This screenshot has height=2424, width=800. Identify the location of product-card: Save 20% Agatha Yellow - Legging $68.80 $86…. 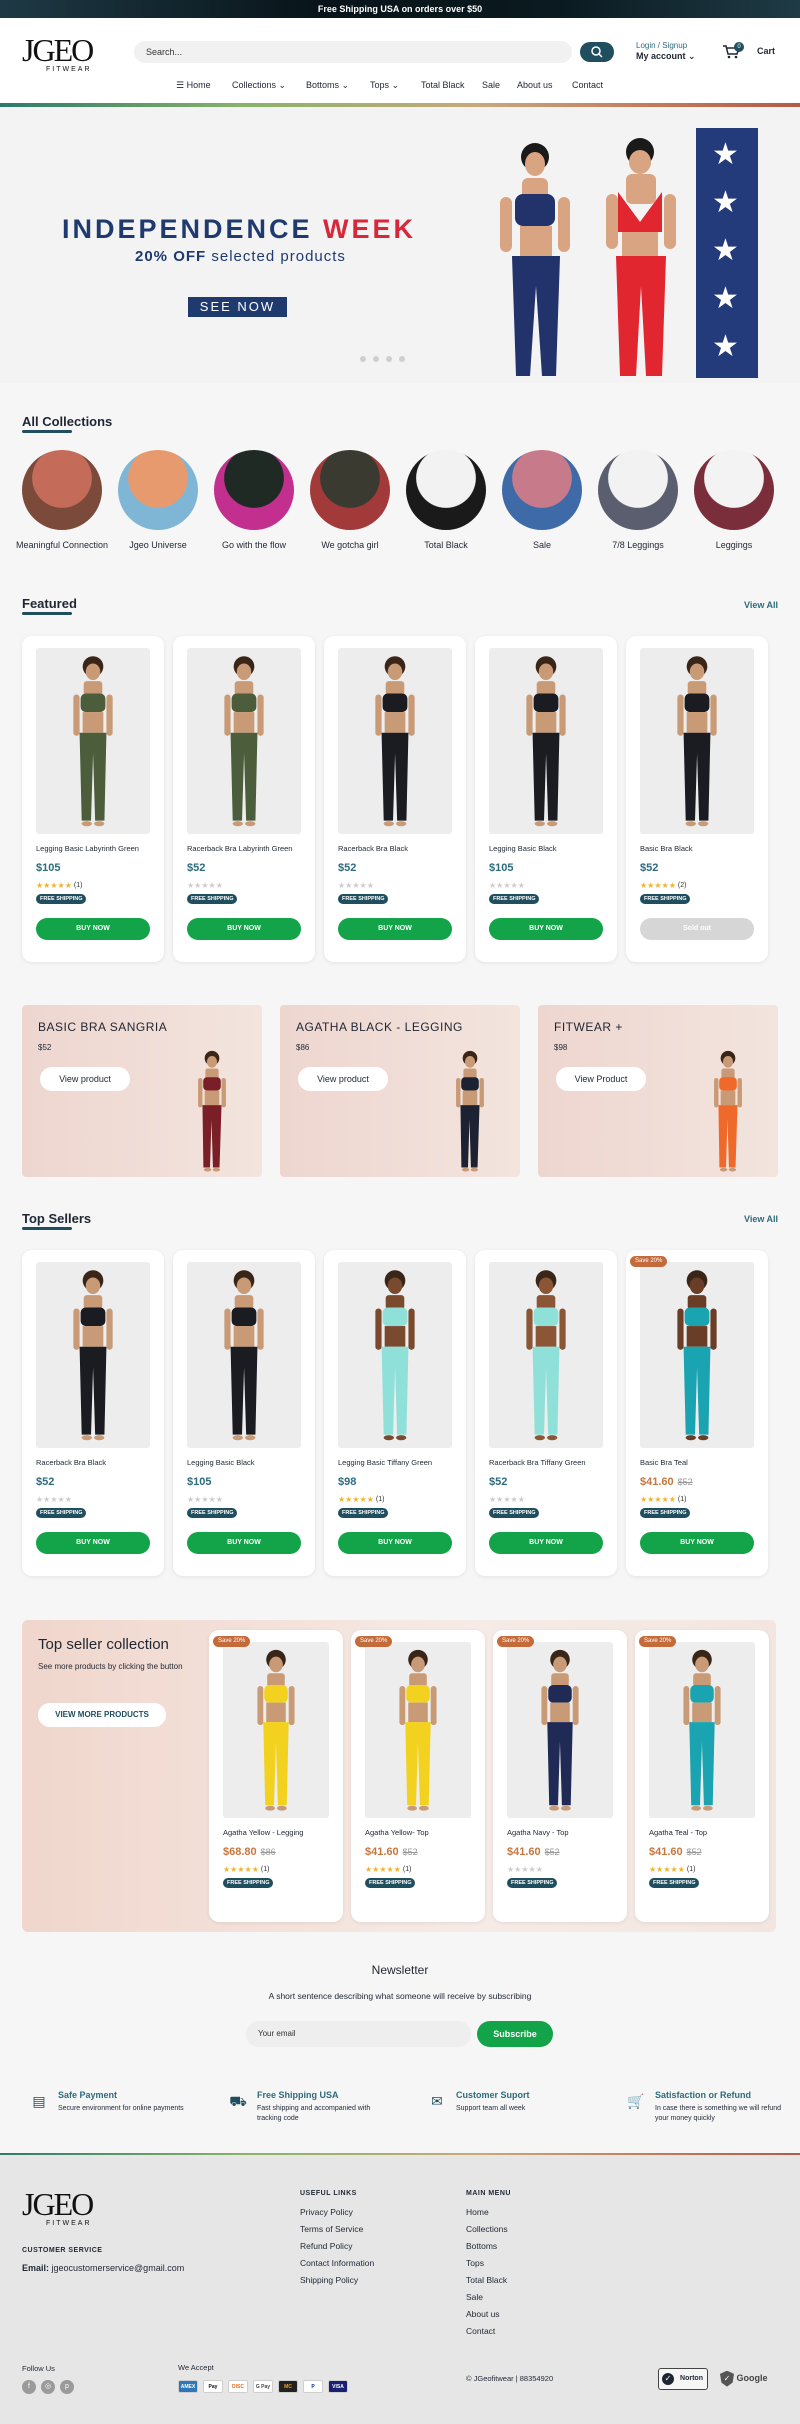
(276, 1776).